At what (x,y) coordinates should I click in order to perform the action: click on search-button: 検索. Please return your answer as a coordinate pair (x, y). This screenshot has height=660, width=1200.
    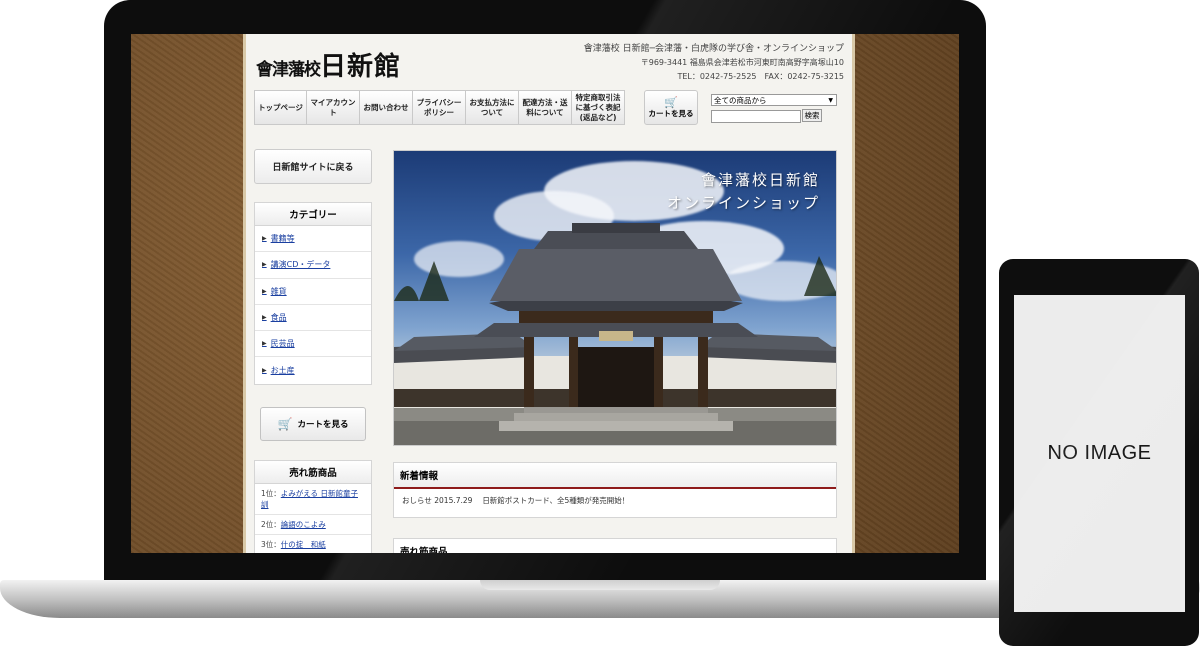
    Looking at the image, I should click on (812, 115).